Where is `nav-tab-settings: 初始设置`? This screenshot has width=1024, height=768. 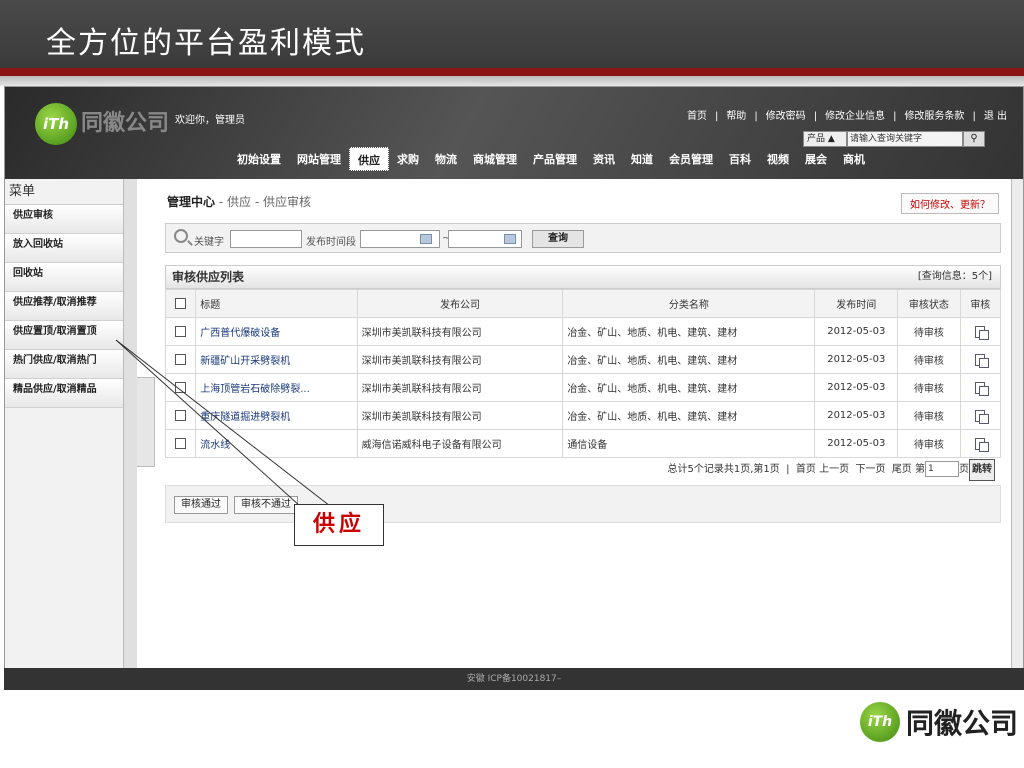
nav-tab-settings: 初始设置 is located at coordinates (259, 159).